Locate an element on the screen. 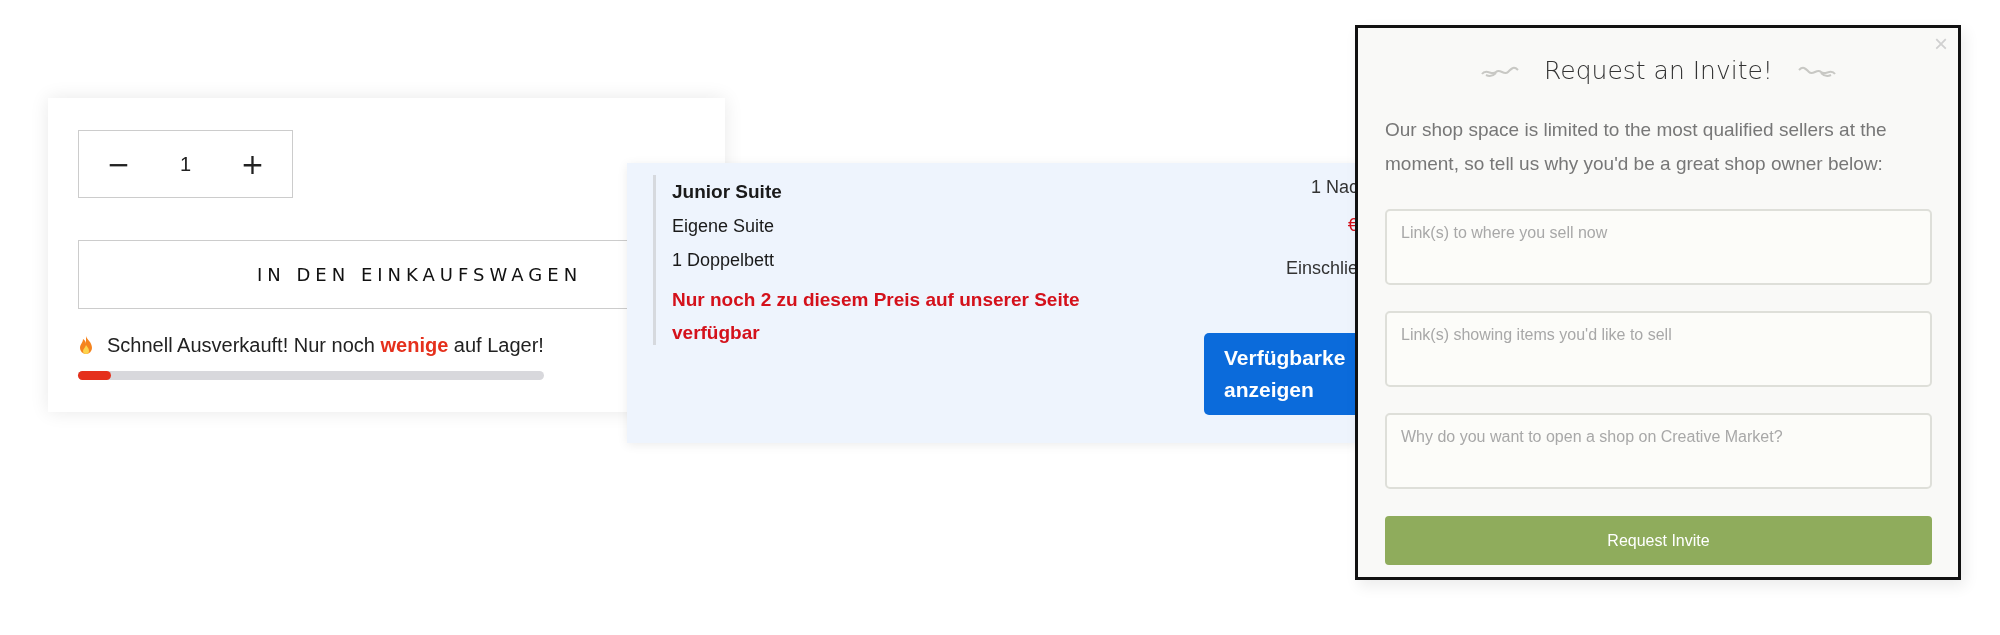  room-title: Junior Suite is located at coordinates (727, 192).